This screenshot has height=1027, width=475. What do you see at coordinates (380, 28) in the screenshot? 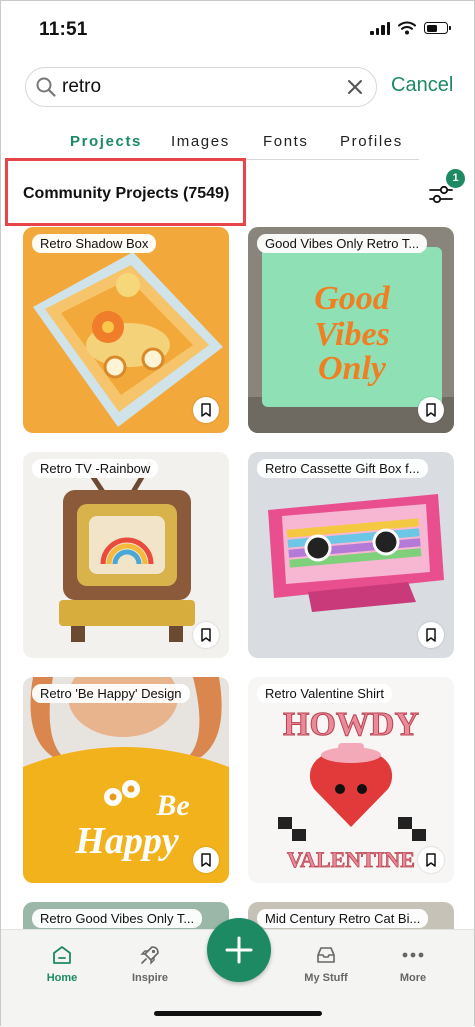
I see `cellular-signal-icon` at bounding box center [380, 28].